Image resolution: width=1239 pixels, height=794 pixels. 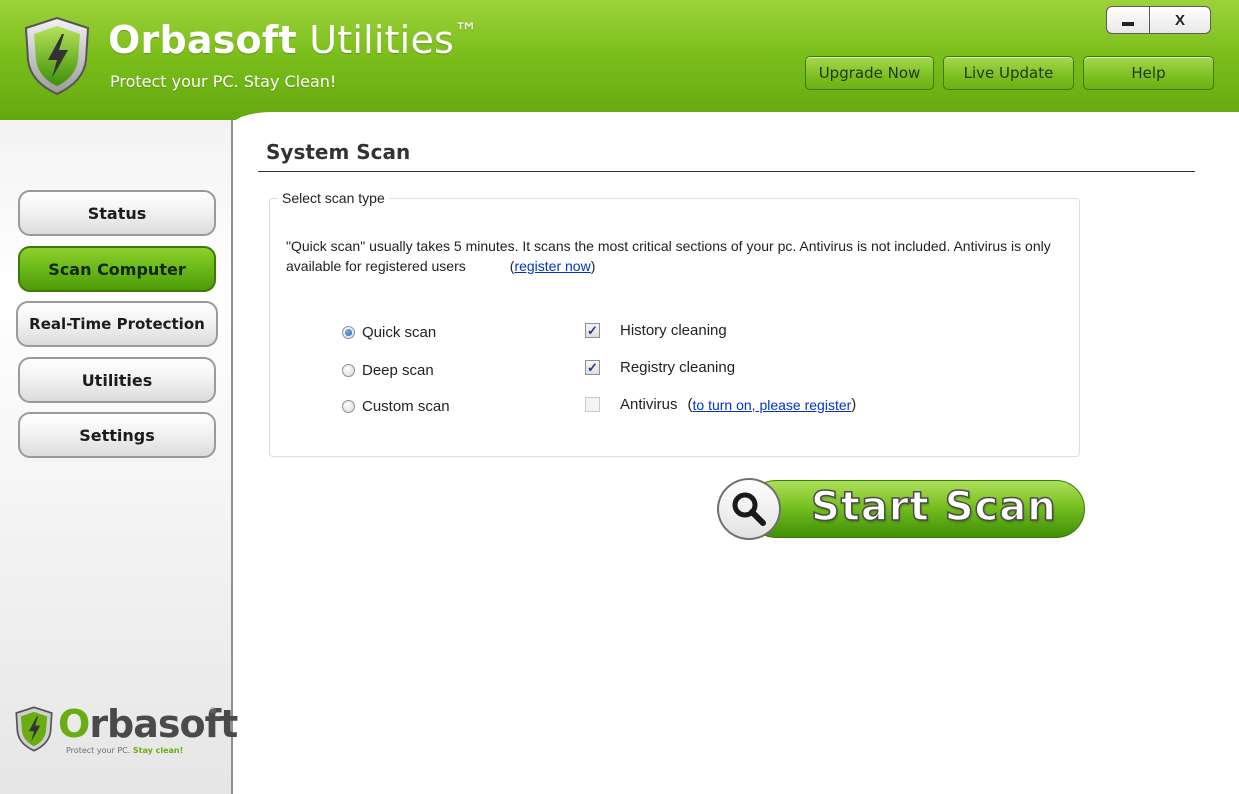 What do you see at coordinates (592, 404) in the screenshot?
I see `antivirus-checkbox` at bounding box center [592, 404].